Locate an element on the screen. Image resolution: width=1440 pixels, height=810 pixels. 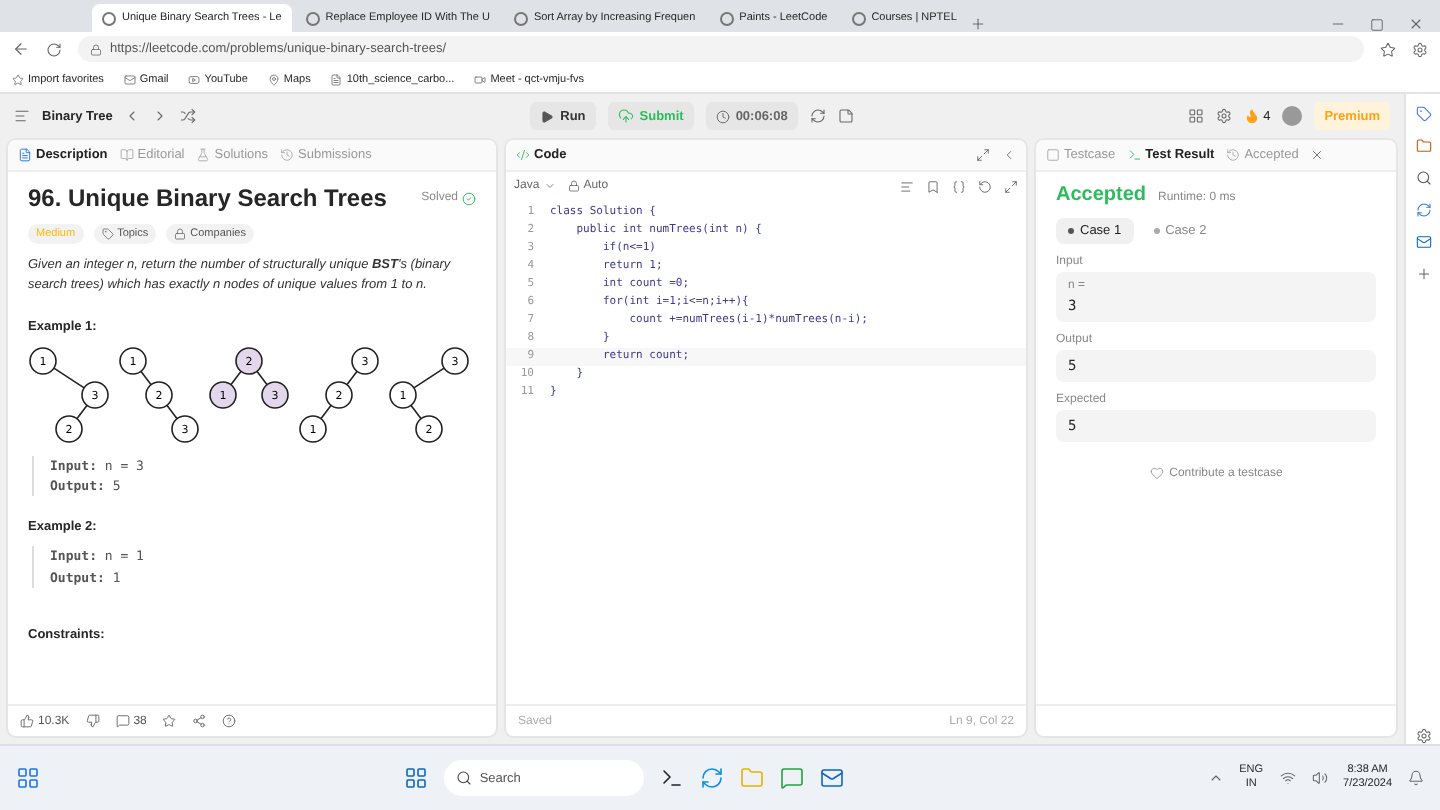
heart-icon is located at coordinates (1156, 473).